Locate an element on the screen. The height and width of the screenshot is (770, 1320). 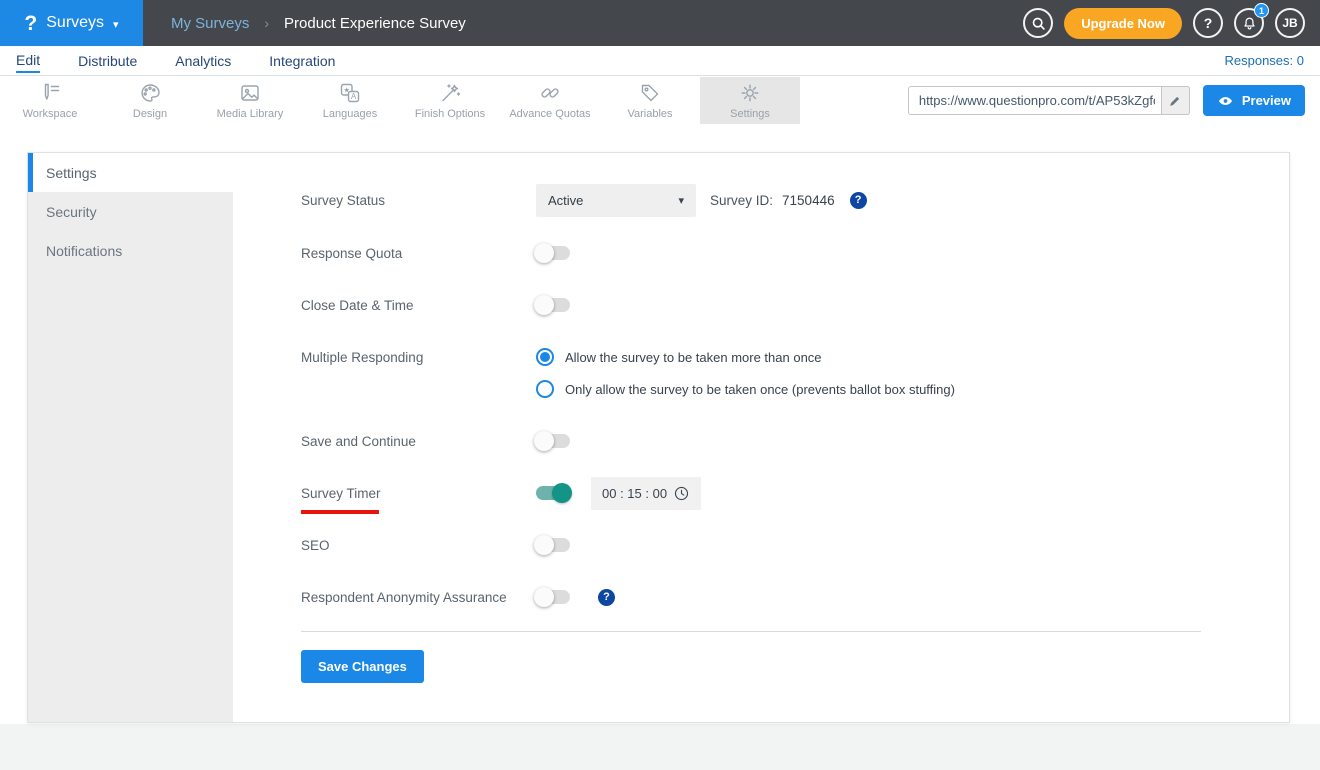
toolbar-item-languages: ★ A Languages is located at coordinates (350, 100).